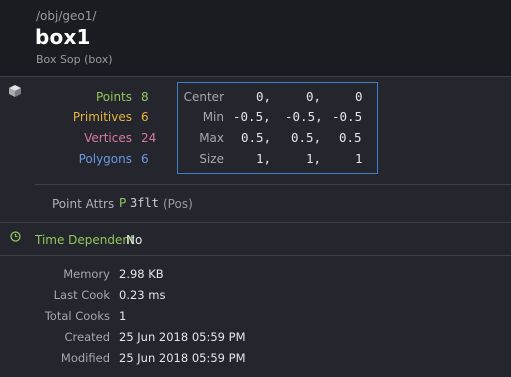 The height and width of the screenshot is (377, 511). I want to click on points-count: 8, so click(145, 97).